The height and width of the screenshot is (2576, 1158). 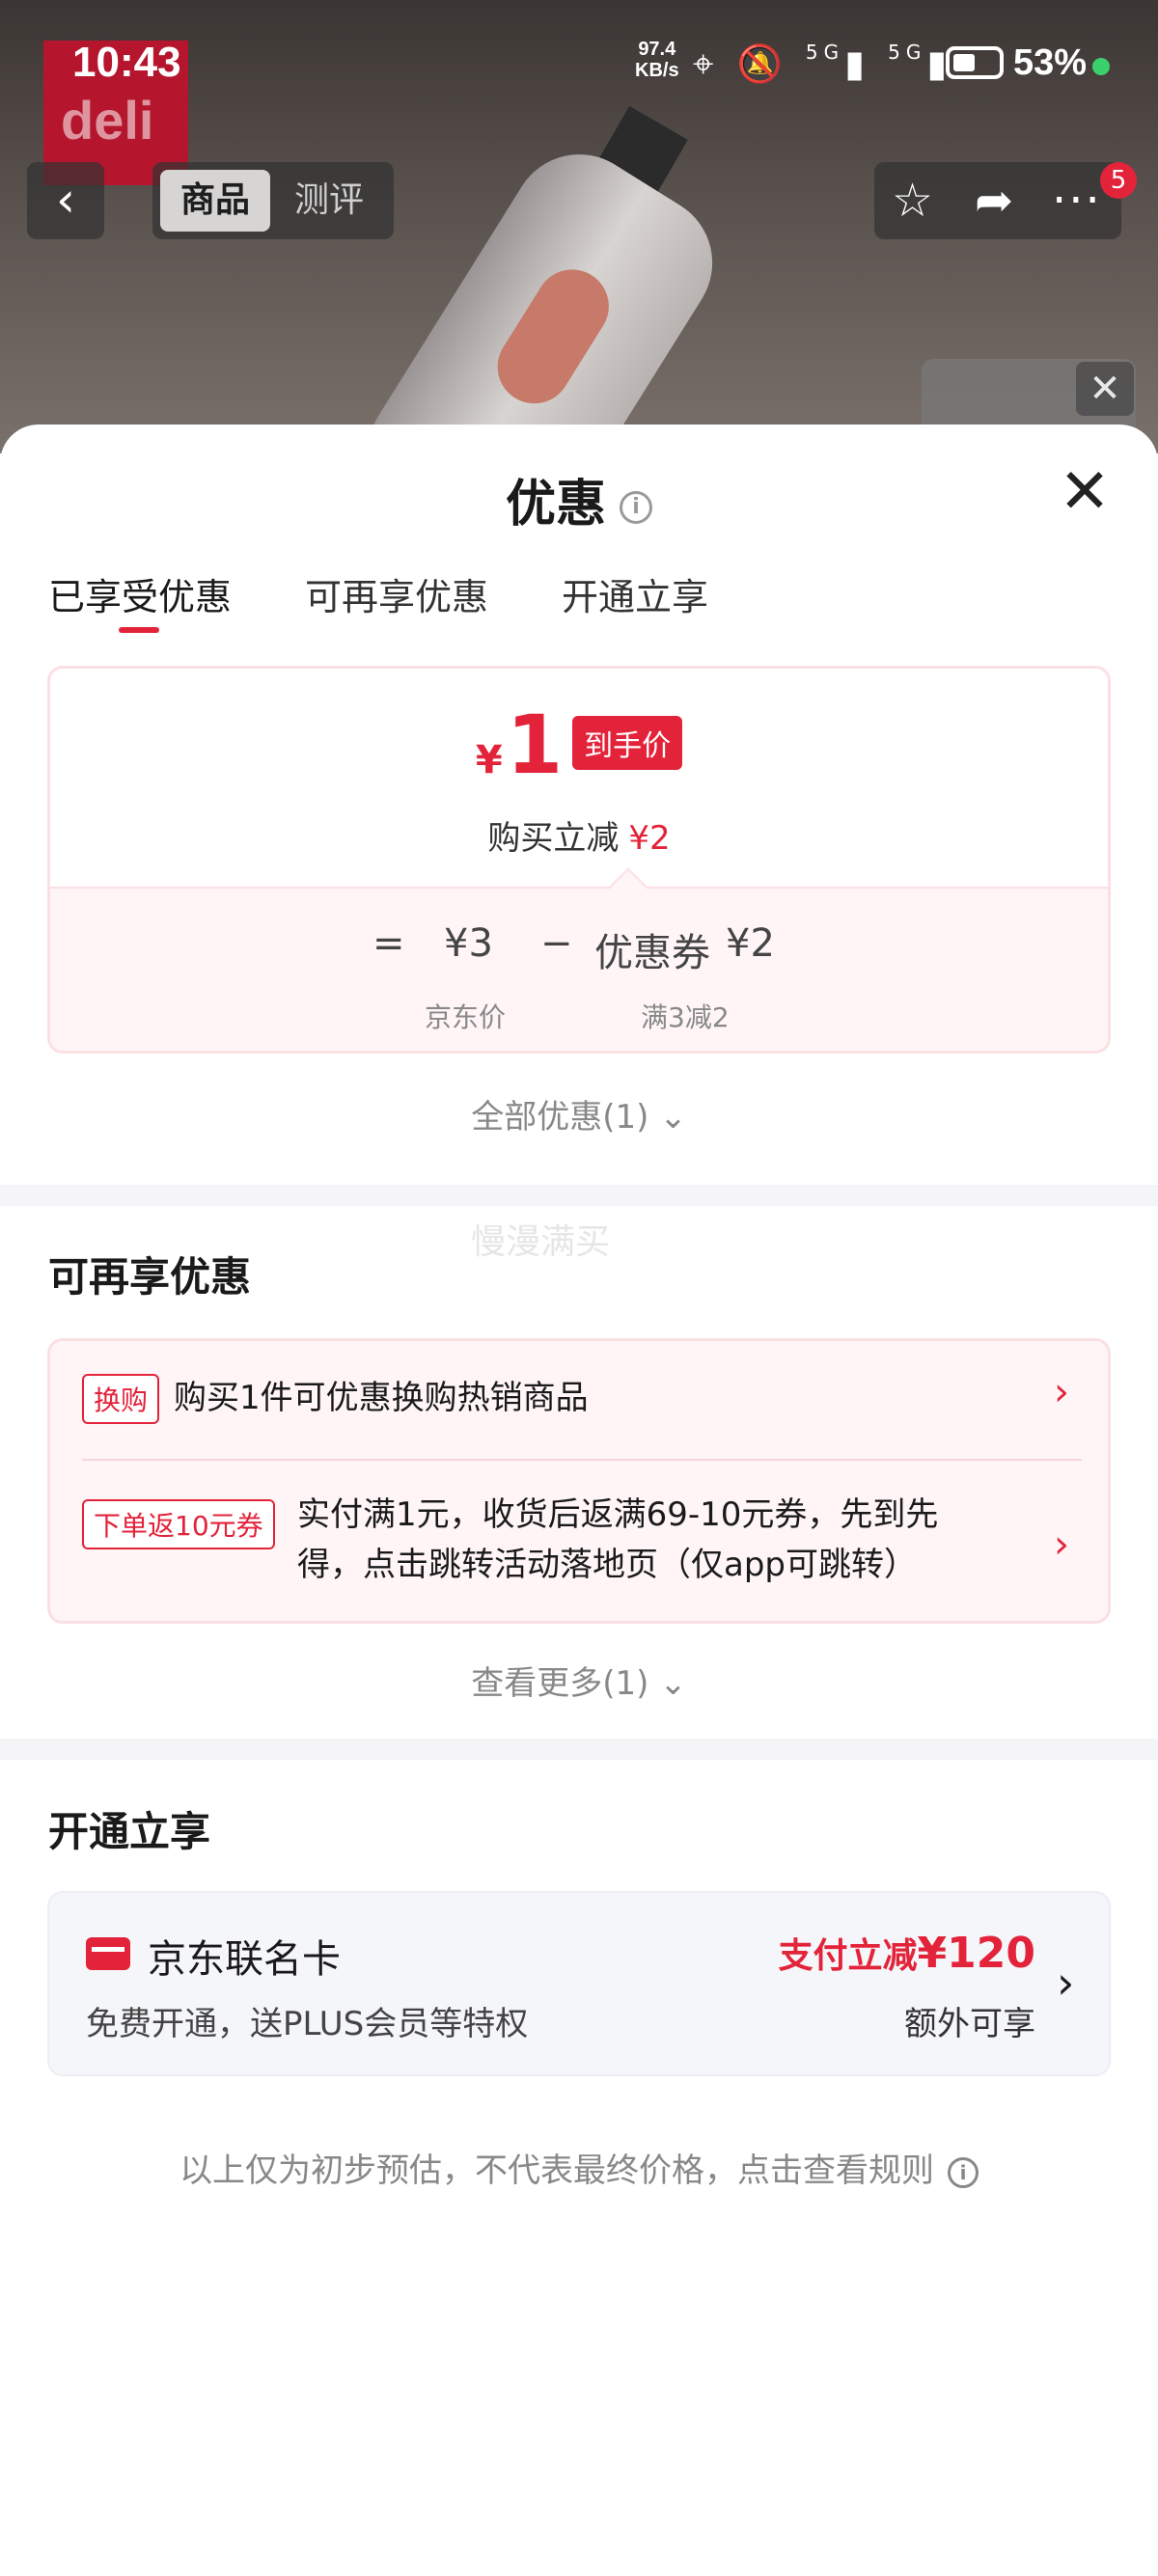 I want to click on jd-price: ¥3, so click(x=468, y=944).